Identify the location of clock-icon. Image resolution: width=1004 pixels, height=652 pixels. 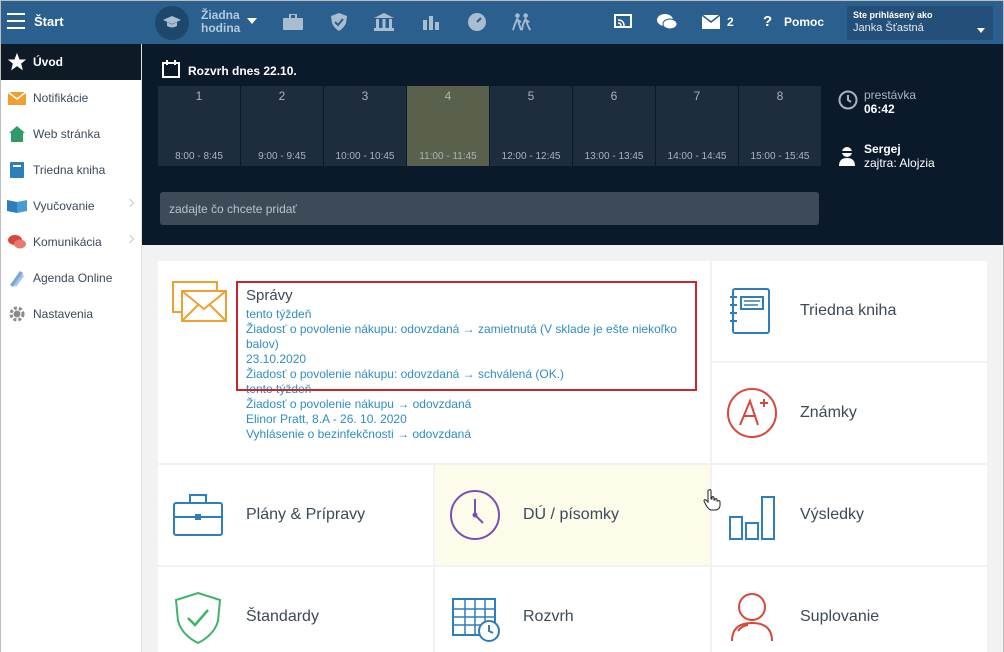
(475, 517).